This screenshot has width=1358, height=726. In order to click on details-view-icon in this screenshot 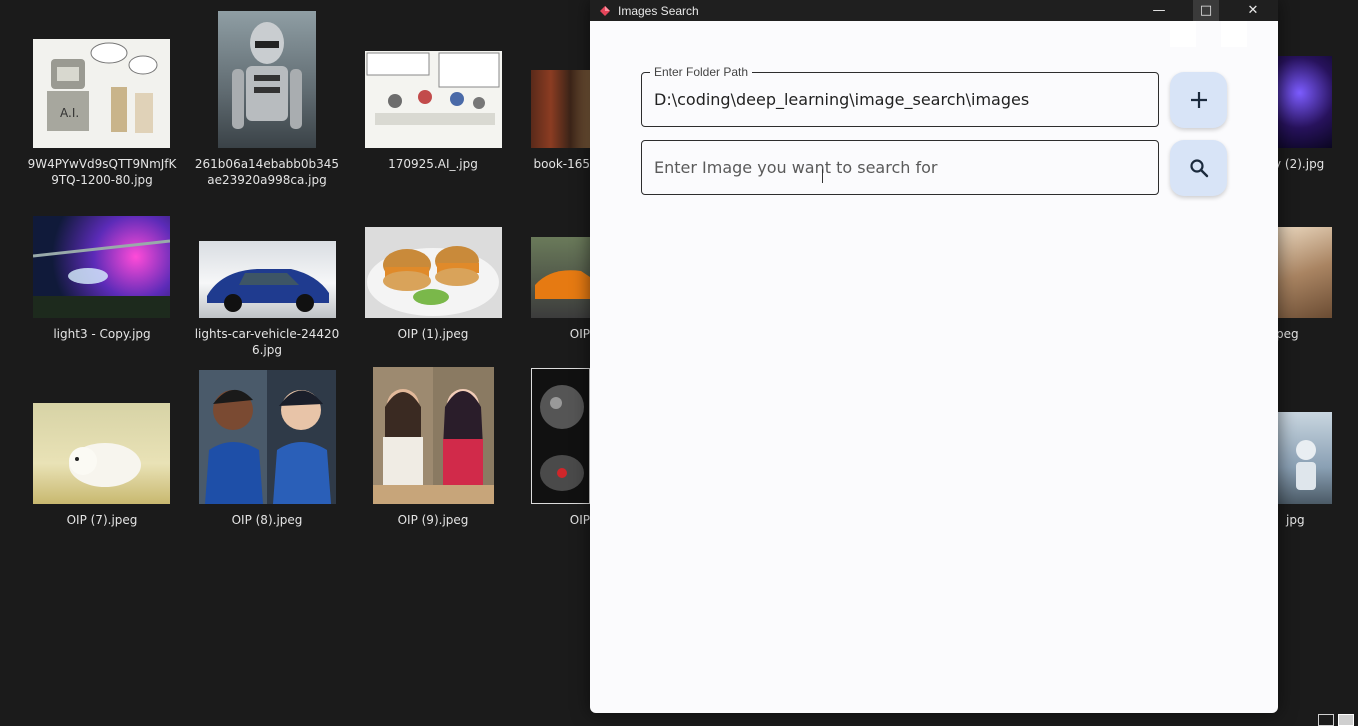, I will do `click(1326, 720)`.